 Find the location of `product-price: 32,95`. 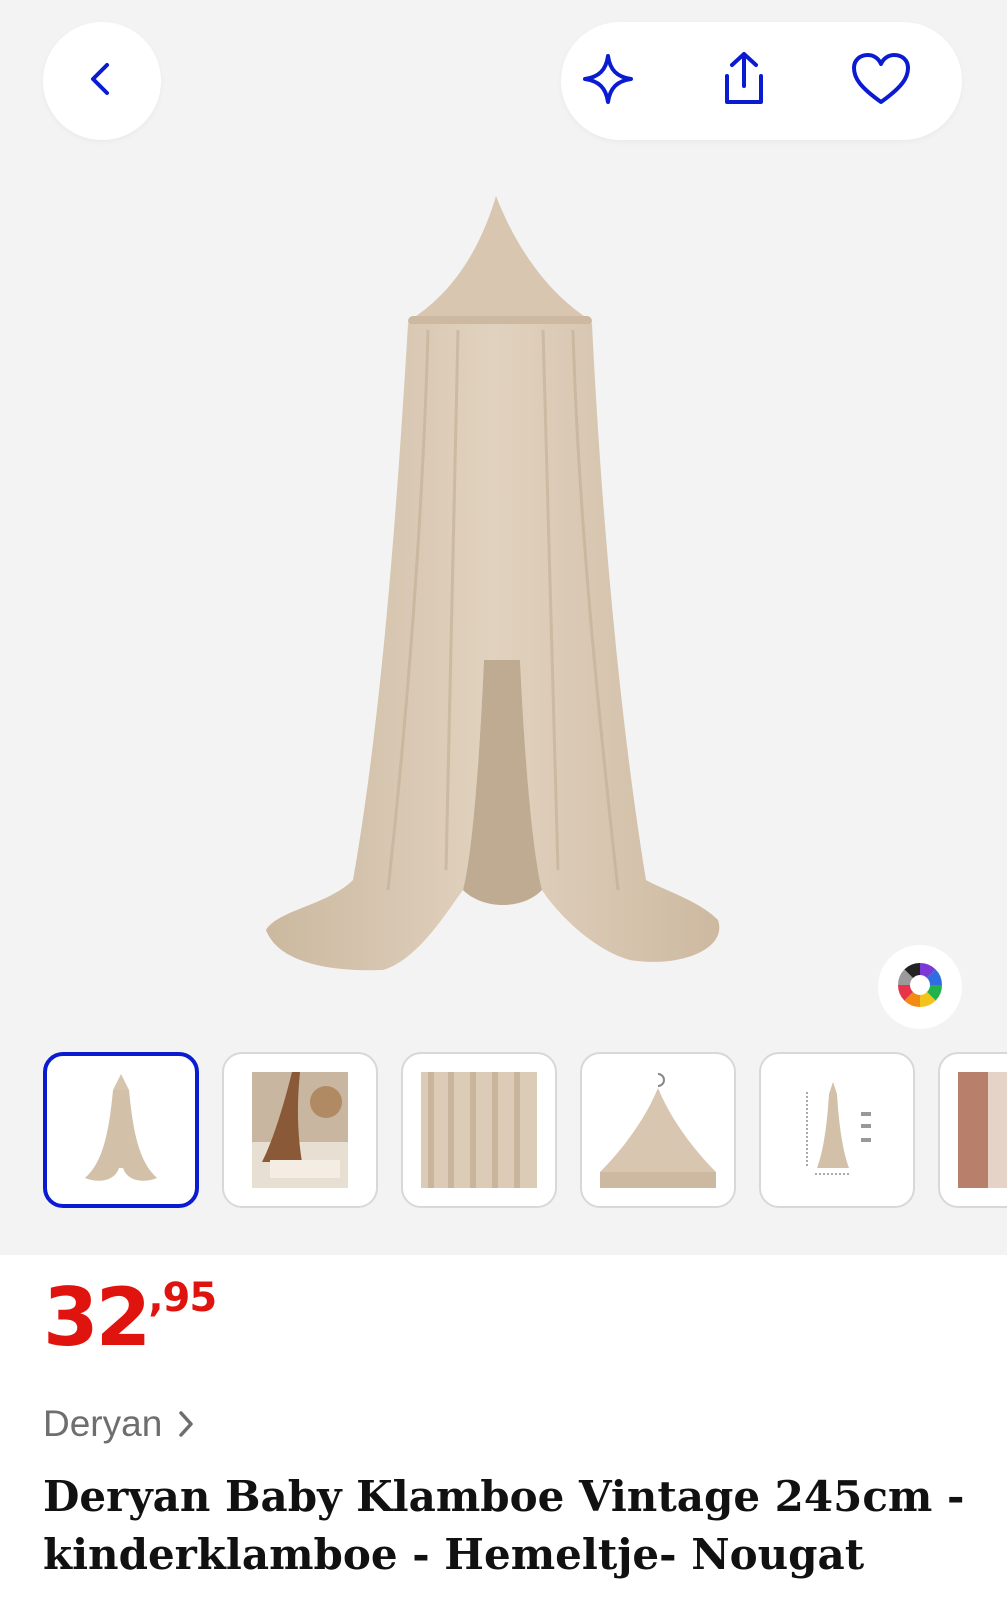

product-price: 32,95 is located at coordinates (130, 1316).